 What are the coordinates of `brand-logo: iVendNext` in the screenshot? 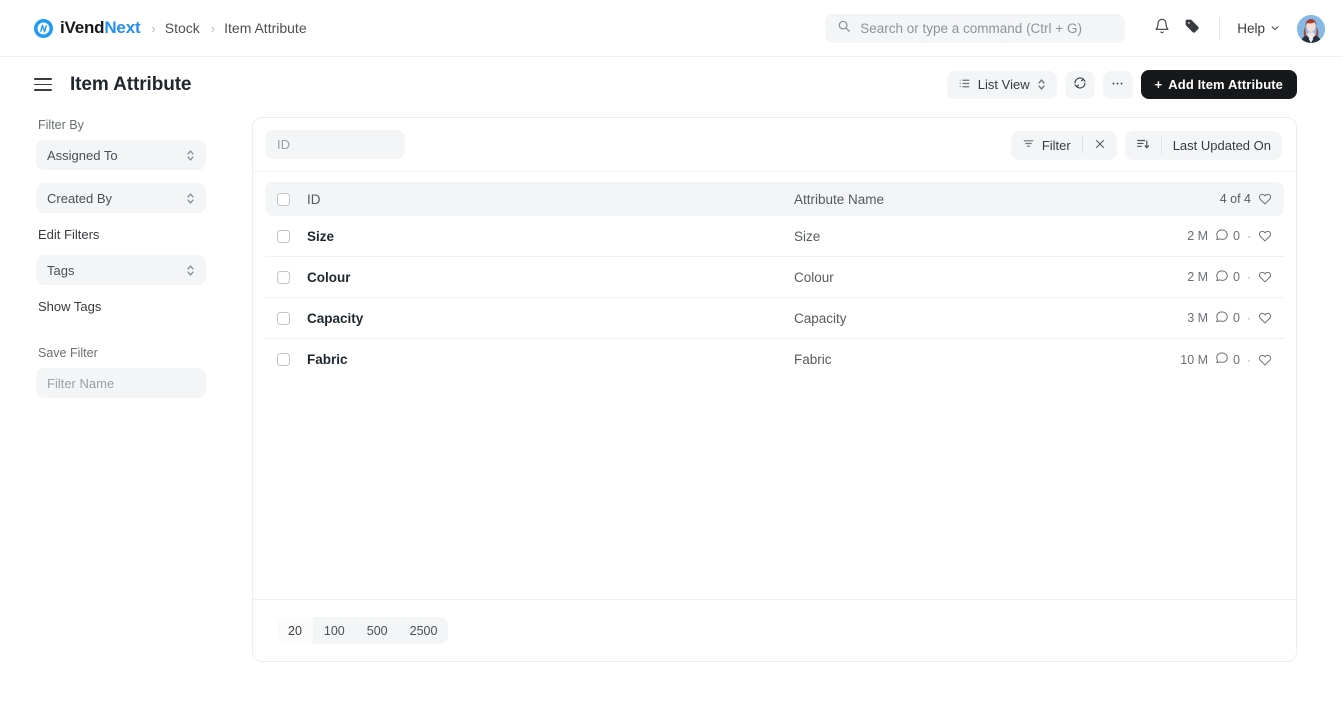 It's located at (87, 28).